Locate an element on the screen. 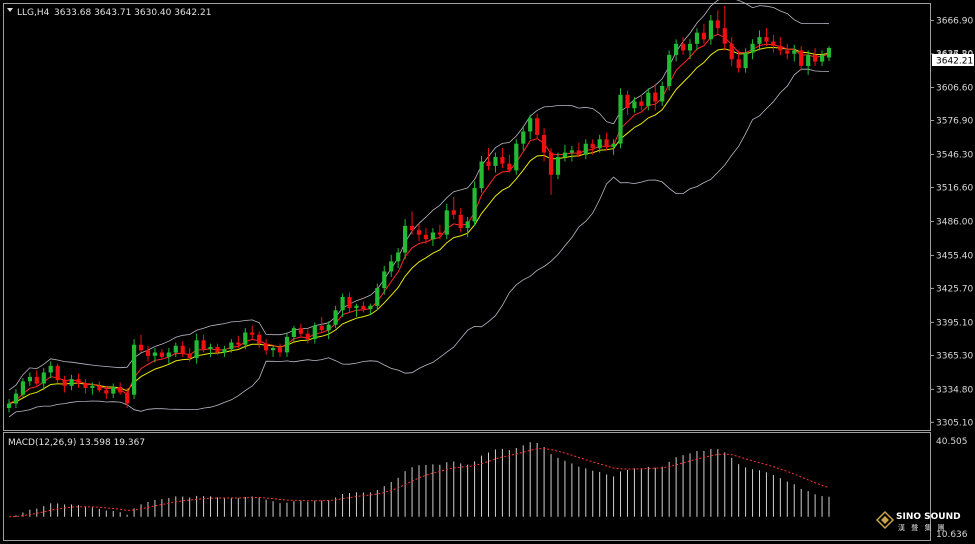 This screenshot has width=975, height=544. price-tick-label: 3546.30 is located at coordinates (954, 156).